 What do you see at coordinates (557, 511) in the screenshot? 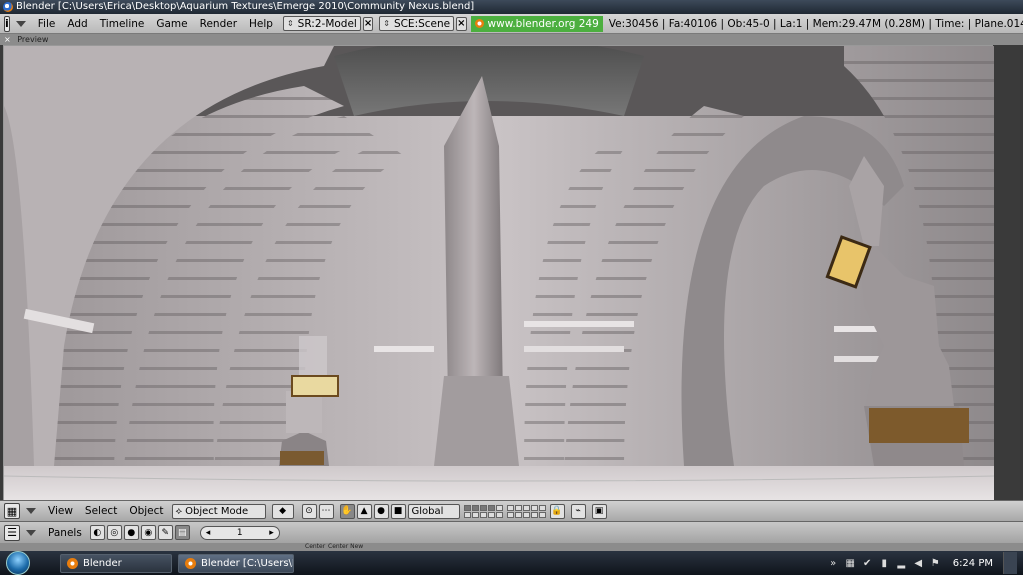
I see `lock-icon: 🔒` at bounding box center [557, 511].